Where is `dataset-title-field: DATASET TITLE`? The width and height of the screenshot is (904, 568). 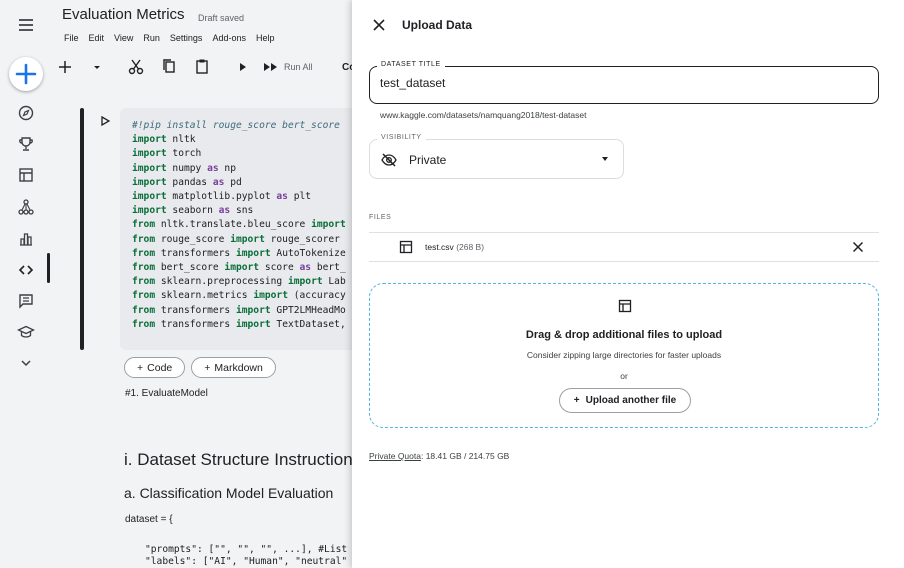
dataset-title-field: DATASET TITLE is located at coordinates (624, 82).